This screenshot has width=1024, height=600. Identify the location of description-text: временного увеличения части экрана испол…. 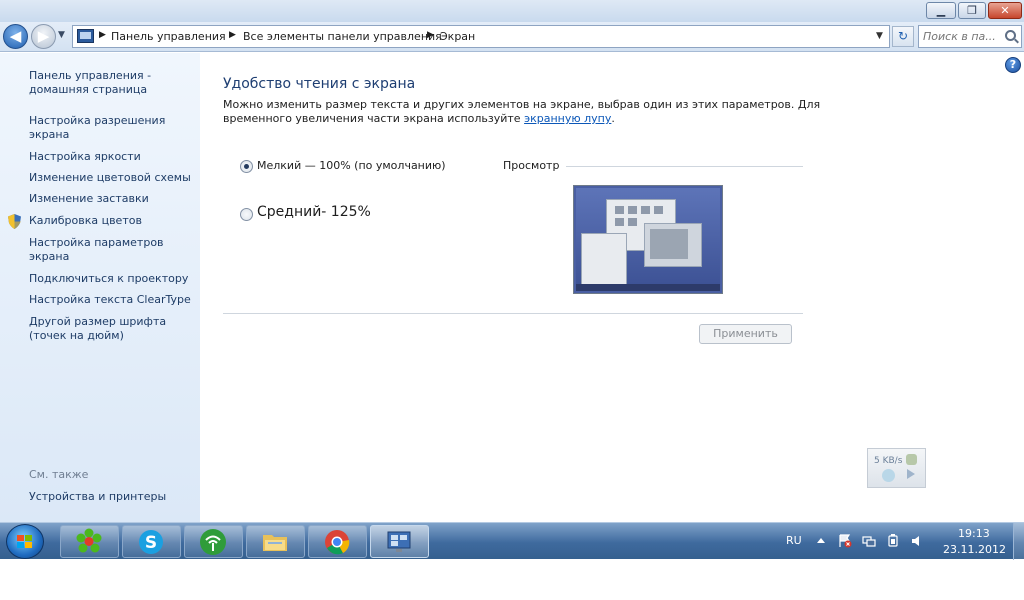
(374, 118).